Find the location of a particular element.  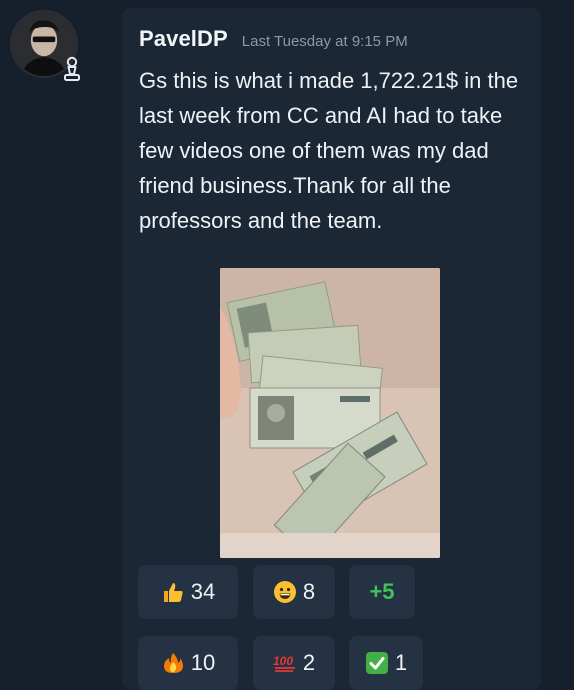

more-reactions-button: +5 is located at coordinates (382, 592).